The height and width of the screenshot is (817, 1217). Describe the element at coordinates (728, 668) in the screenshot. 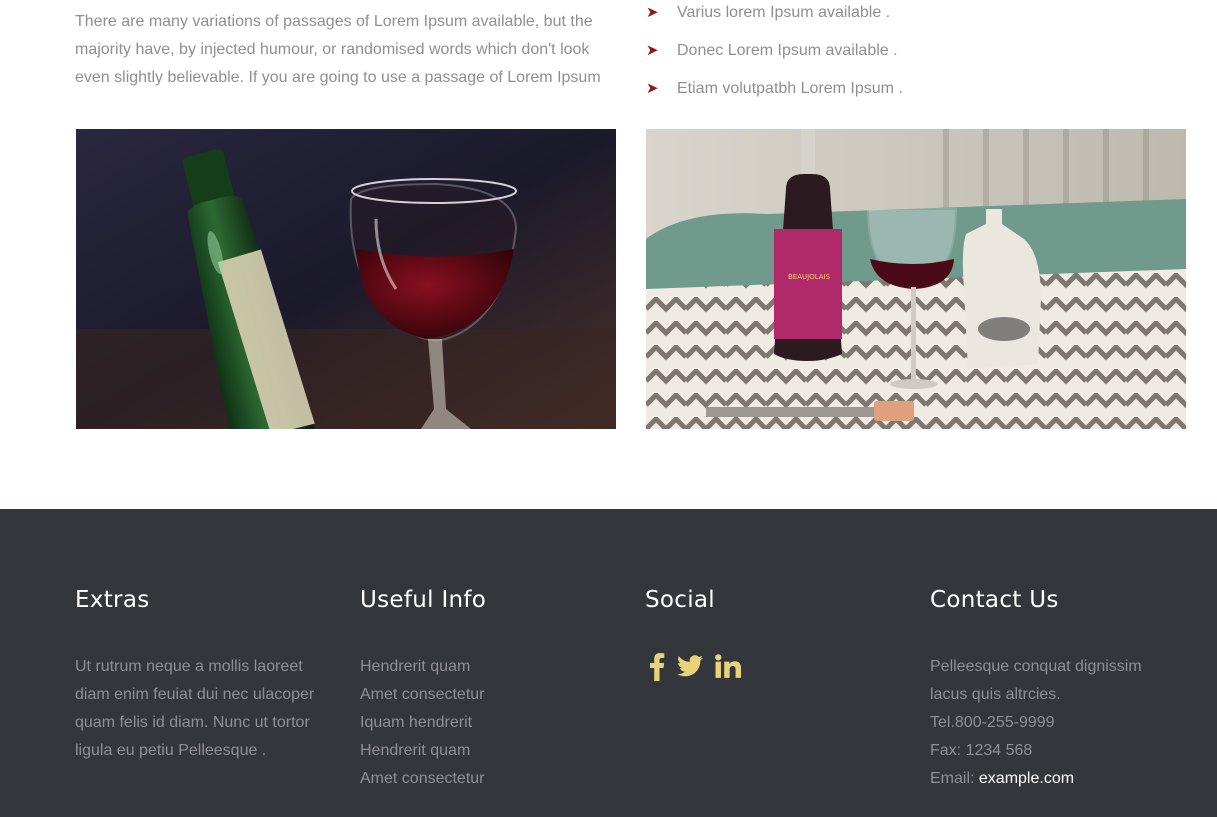

I see `linkedin-icon` at that location.